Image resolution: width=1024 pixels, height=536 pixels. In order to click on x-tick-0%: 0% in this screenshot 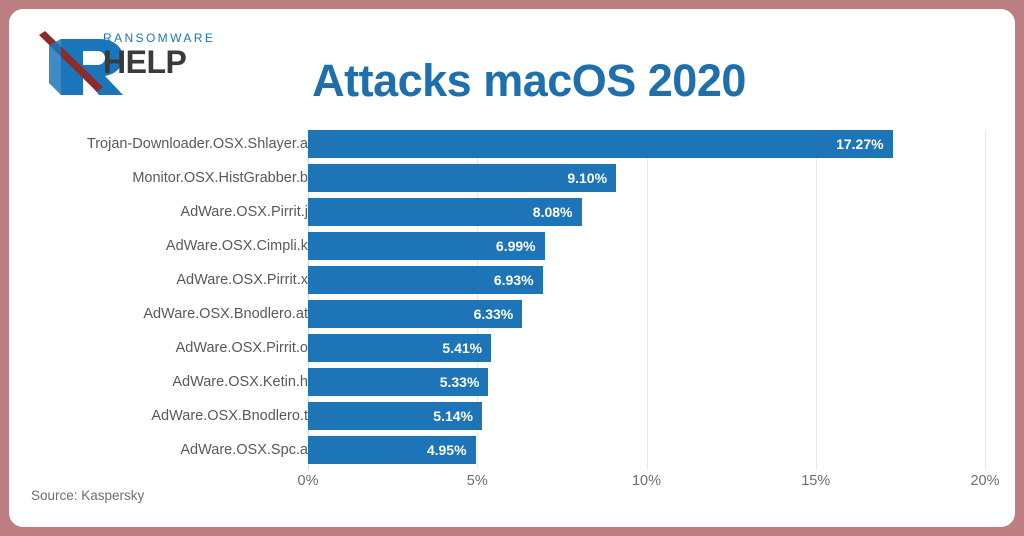, I will do `click(308, 481)`.